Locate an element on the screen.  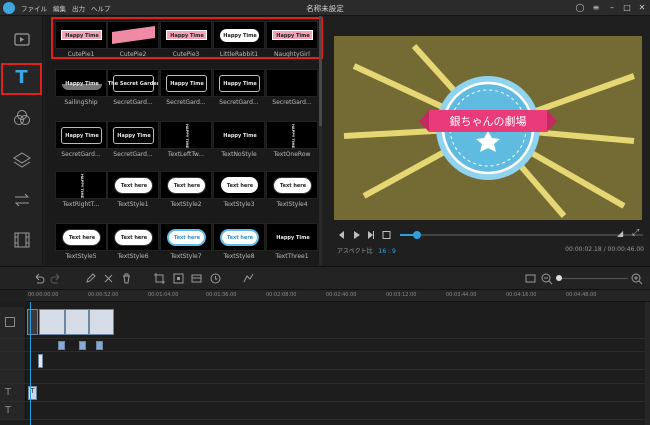
filter-track-head is located at coordinates (13, 376).